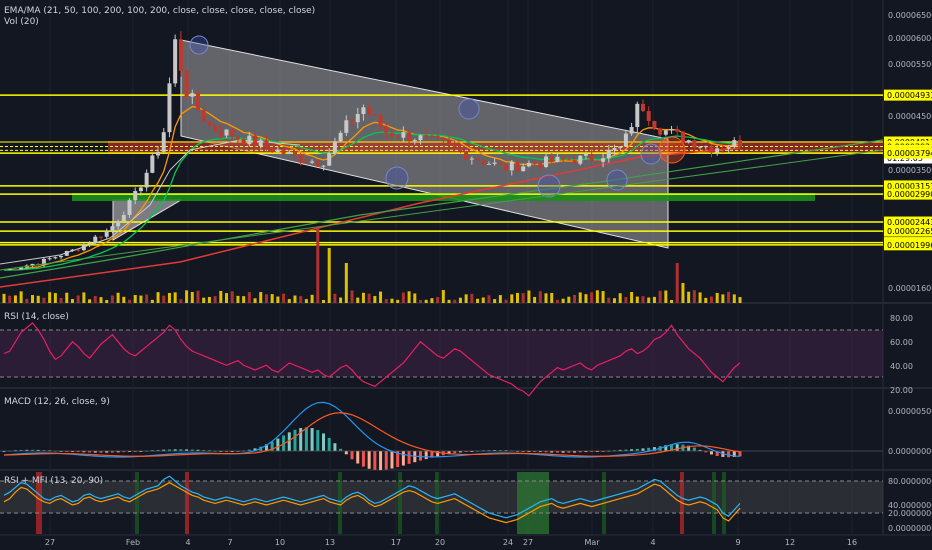 Image resolution: width=932 pixels, height=550 pixels. Describe the element at coordinates (910, 38) in the screenshot. I see `price-tick-label: 0.00006000` at that location.